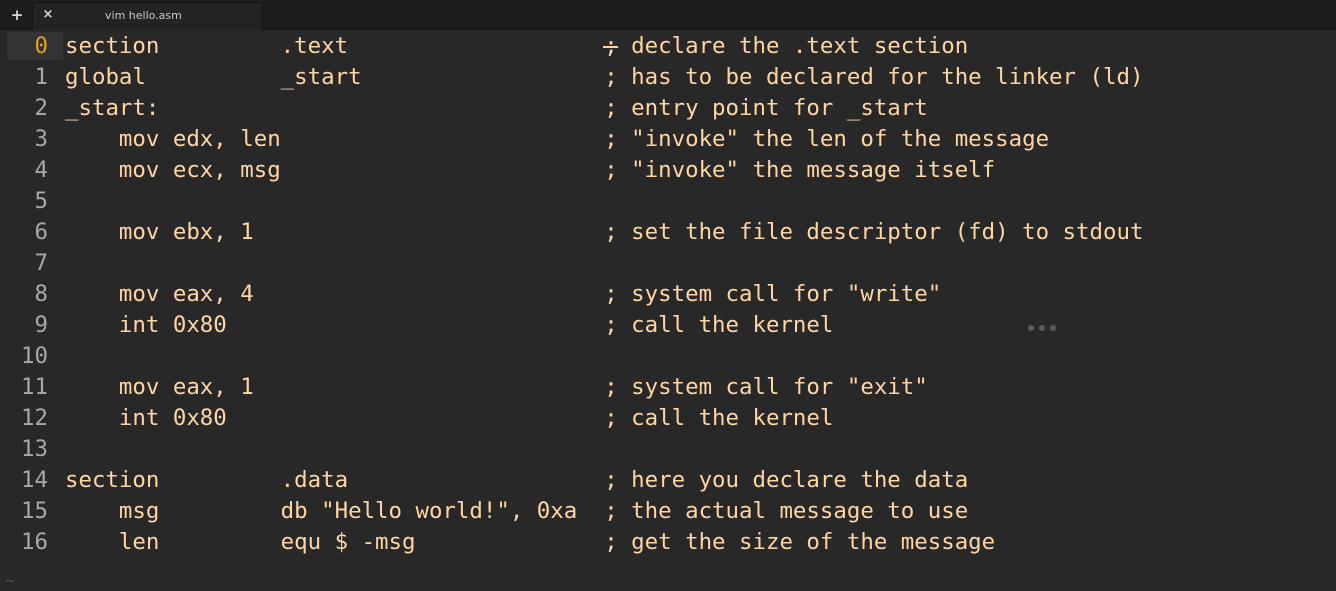  Describe the element at coordinates (41, 77) in the screenshot. I see `line-number: 1` at that location.